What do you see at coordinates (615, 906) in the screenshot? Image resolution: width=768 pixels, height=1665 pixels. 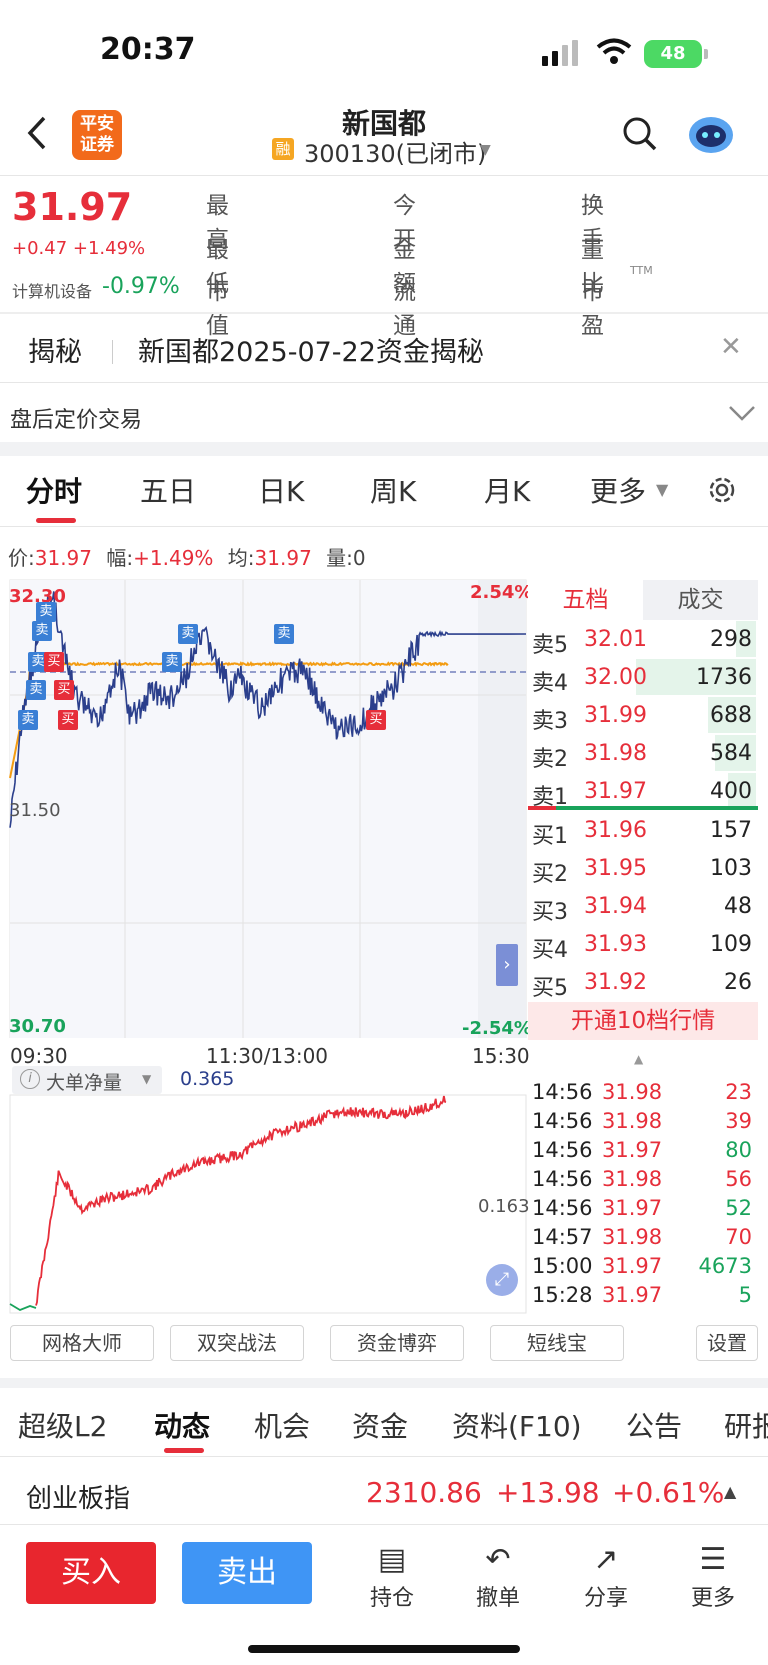 I see `level-price: 31.94` at bounding box center [615, 906].